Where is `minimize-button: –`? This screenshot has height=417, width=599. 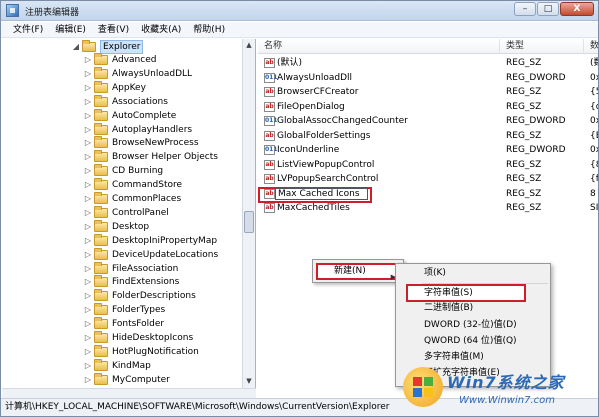 minimize-button: – is located at coordinates (525, 9).